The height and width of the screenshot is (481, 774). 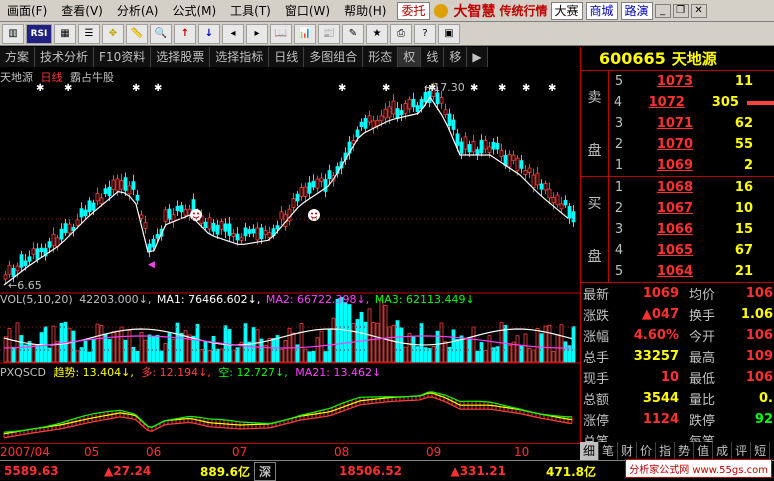 What do you see at coordinates (761, 451) in the screenshot?
I see `detail-tab: 短` at bounding box center [761, 451].